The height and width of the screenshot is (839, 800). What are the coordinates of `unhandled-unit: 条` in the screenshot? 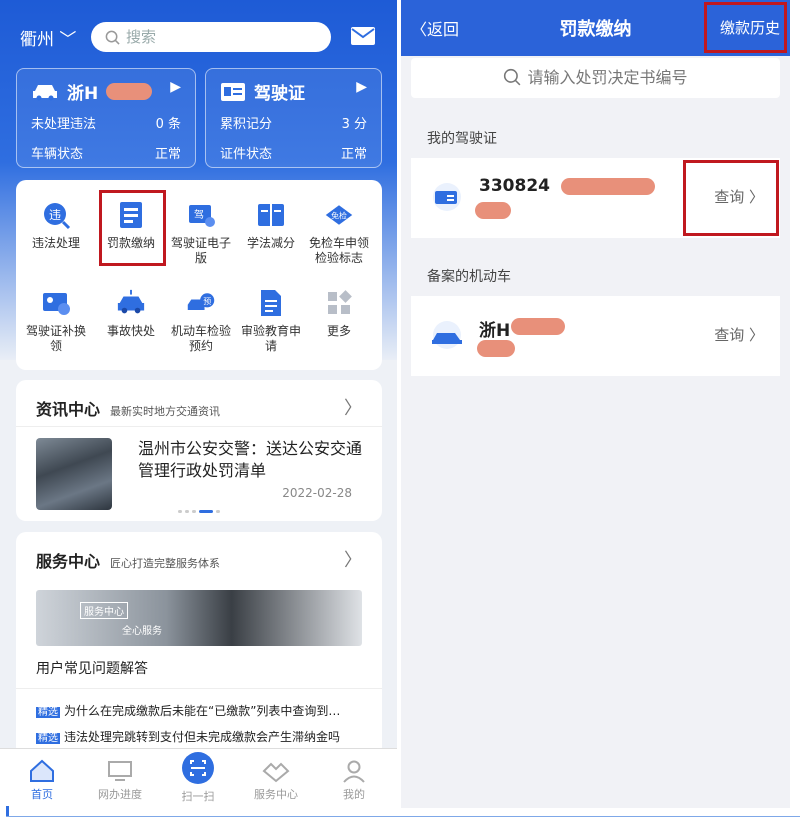 It's located at (174, 124).